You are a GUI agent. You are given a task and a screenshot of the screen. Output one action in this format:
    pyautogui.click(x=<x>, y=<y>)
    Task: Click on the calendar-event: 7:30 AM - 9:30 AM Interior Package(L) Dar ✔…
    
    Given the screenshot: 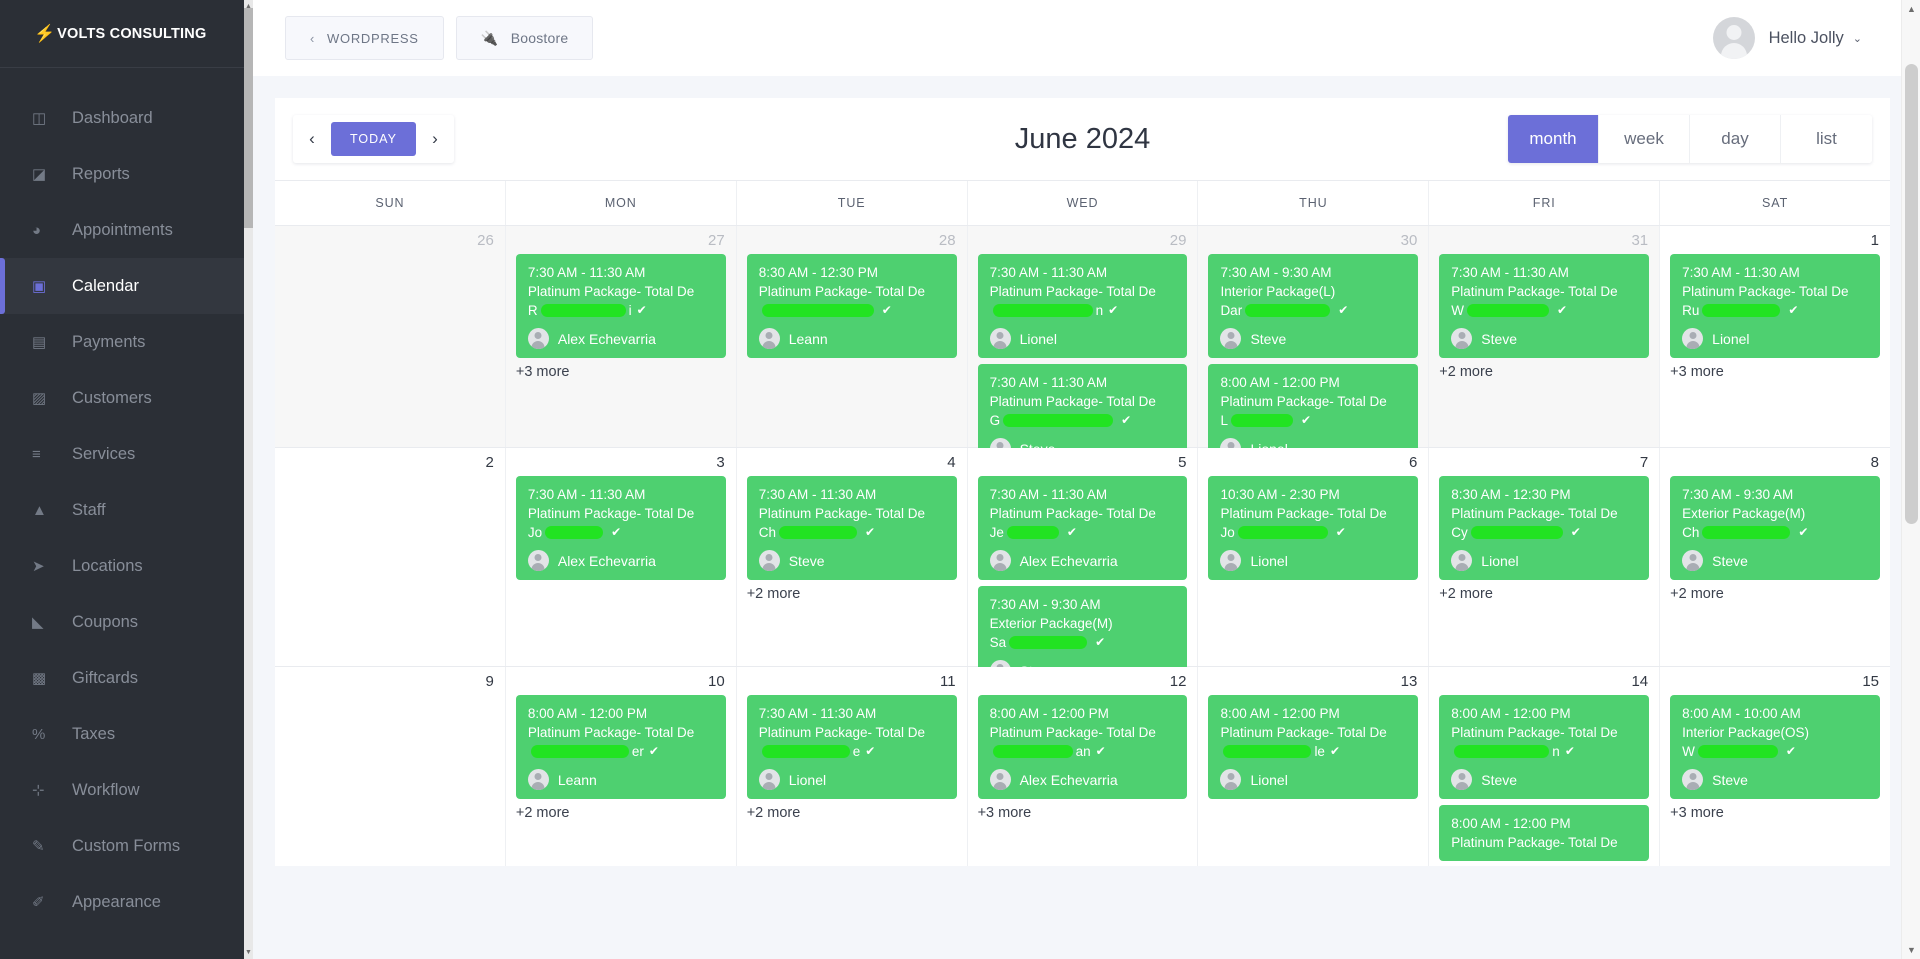 What is the action you would take?
    pyautogui.click(x=1313, y=306)
    